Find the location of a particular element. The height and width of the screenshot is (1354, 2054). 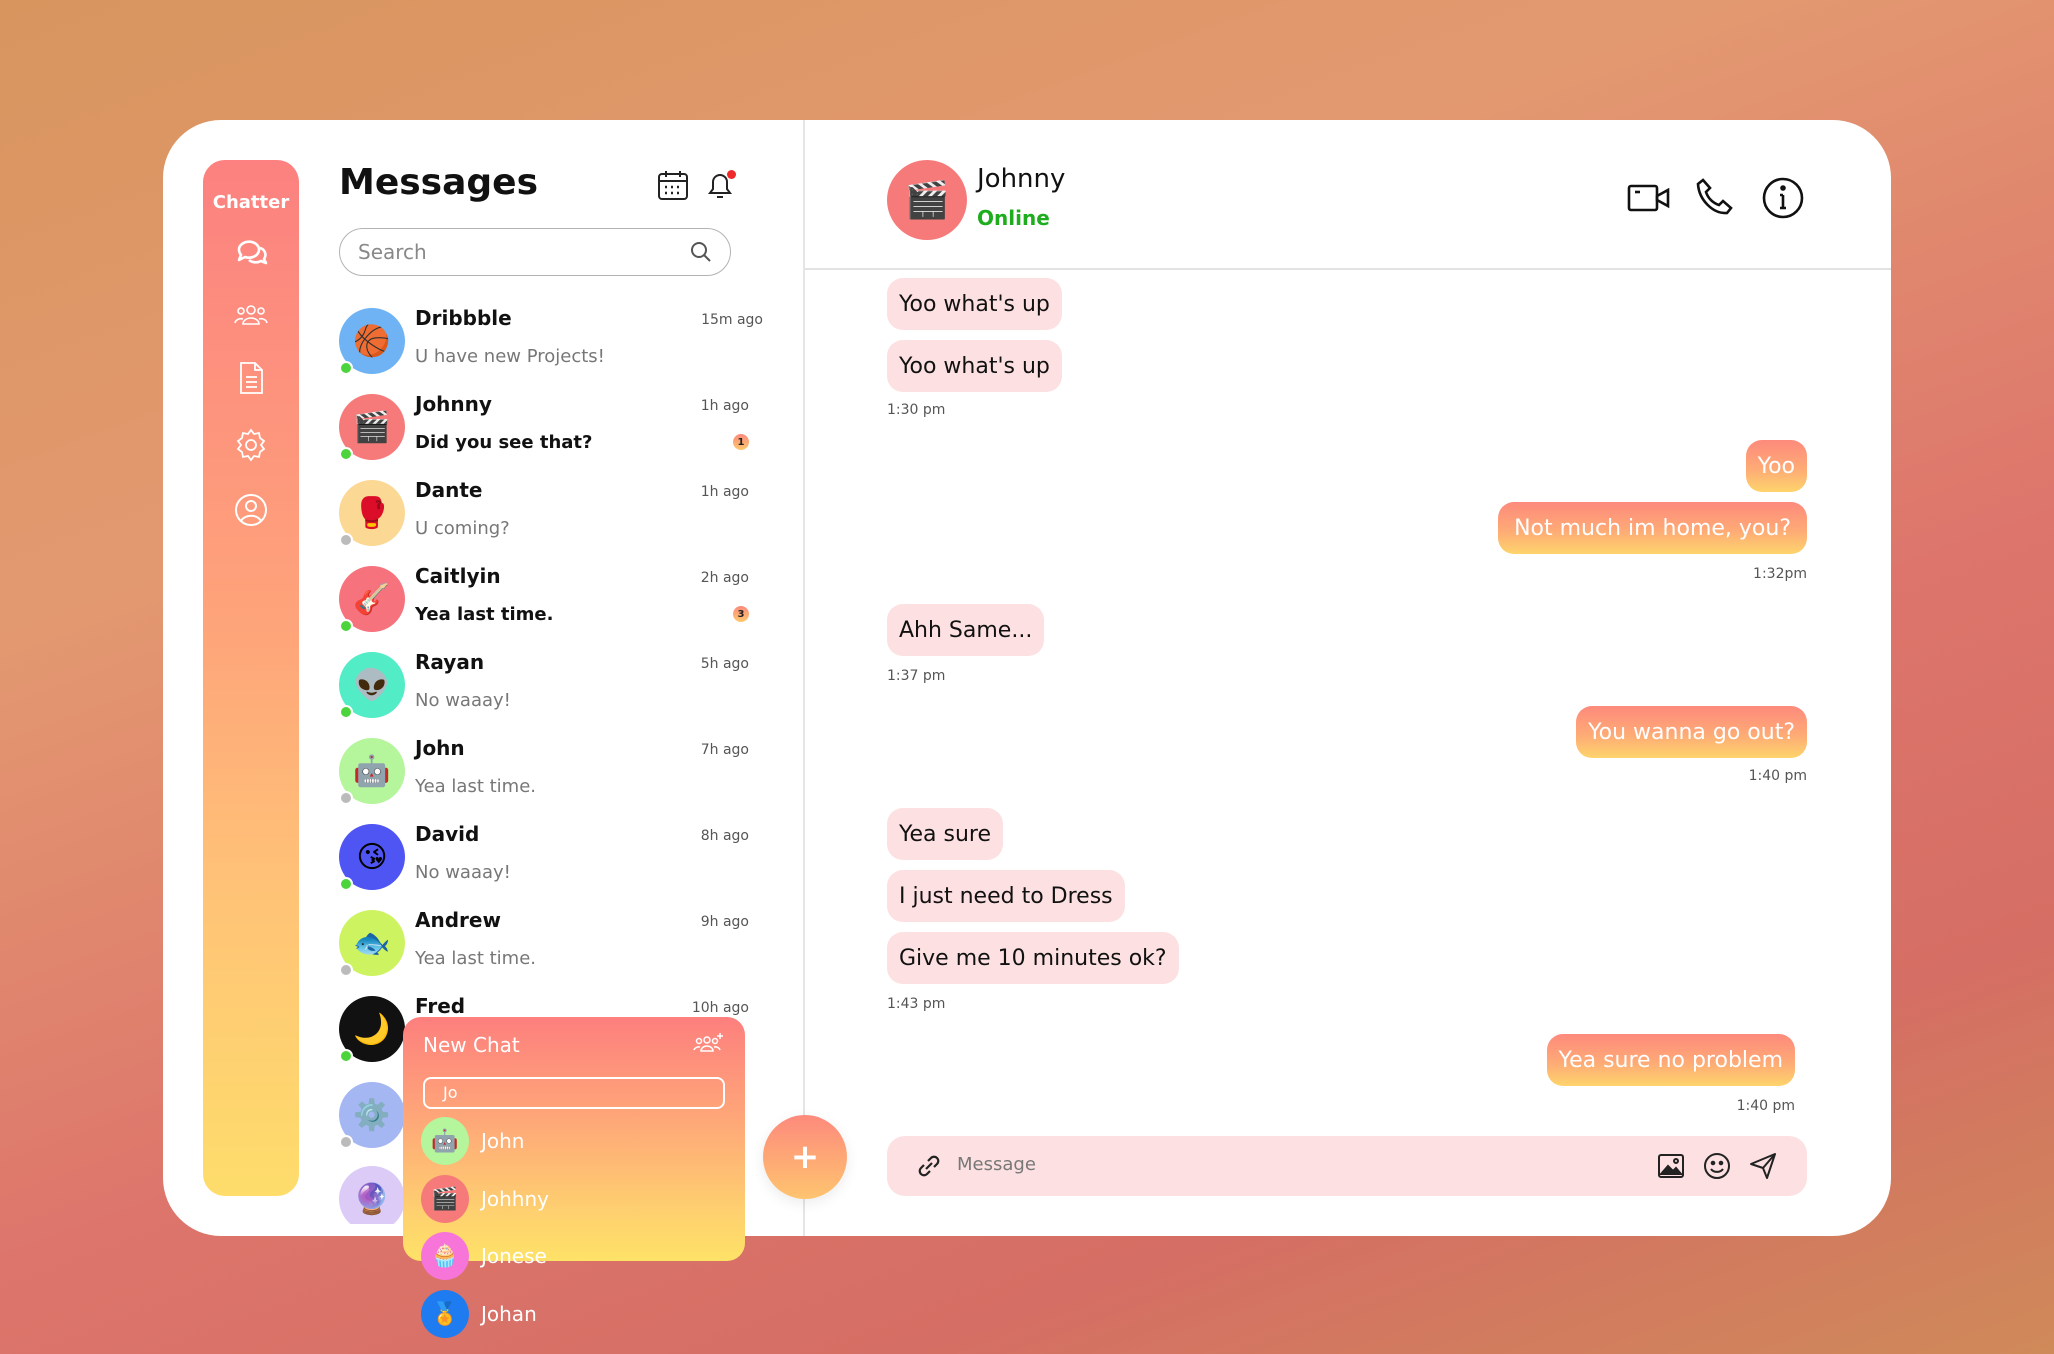

contact-name: Johnny is located at coordinates (453, 404).